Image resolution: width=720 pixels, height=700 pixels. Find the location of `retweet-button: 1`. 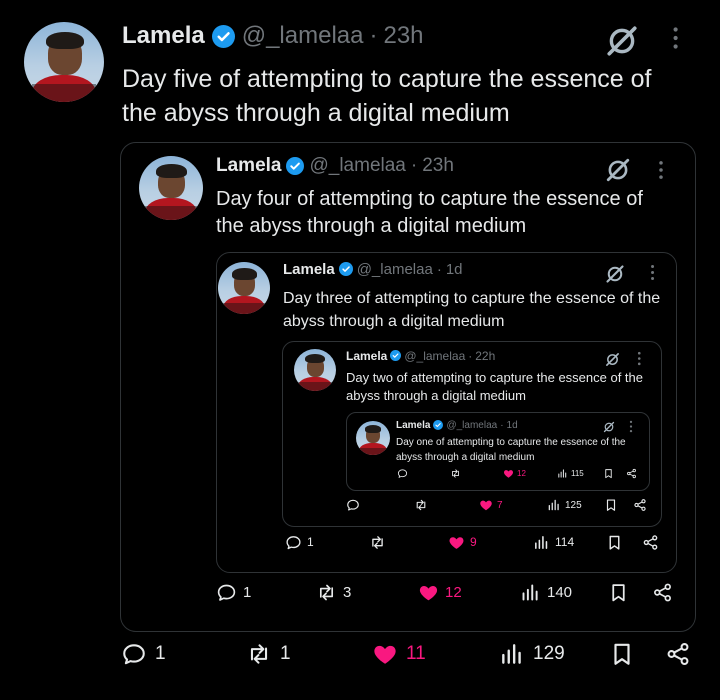

retweet-button: 1 is located at coordinates (268, 654).